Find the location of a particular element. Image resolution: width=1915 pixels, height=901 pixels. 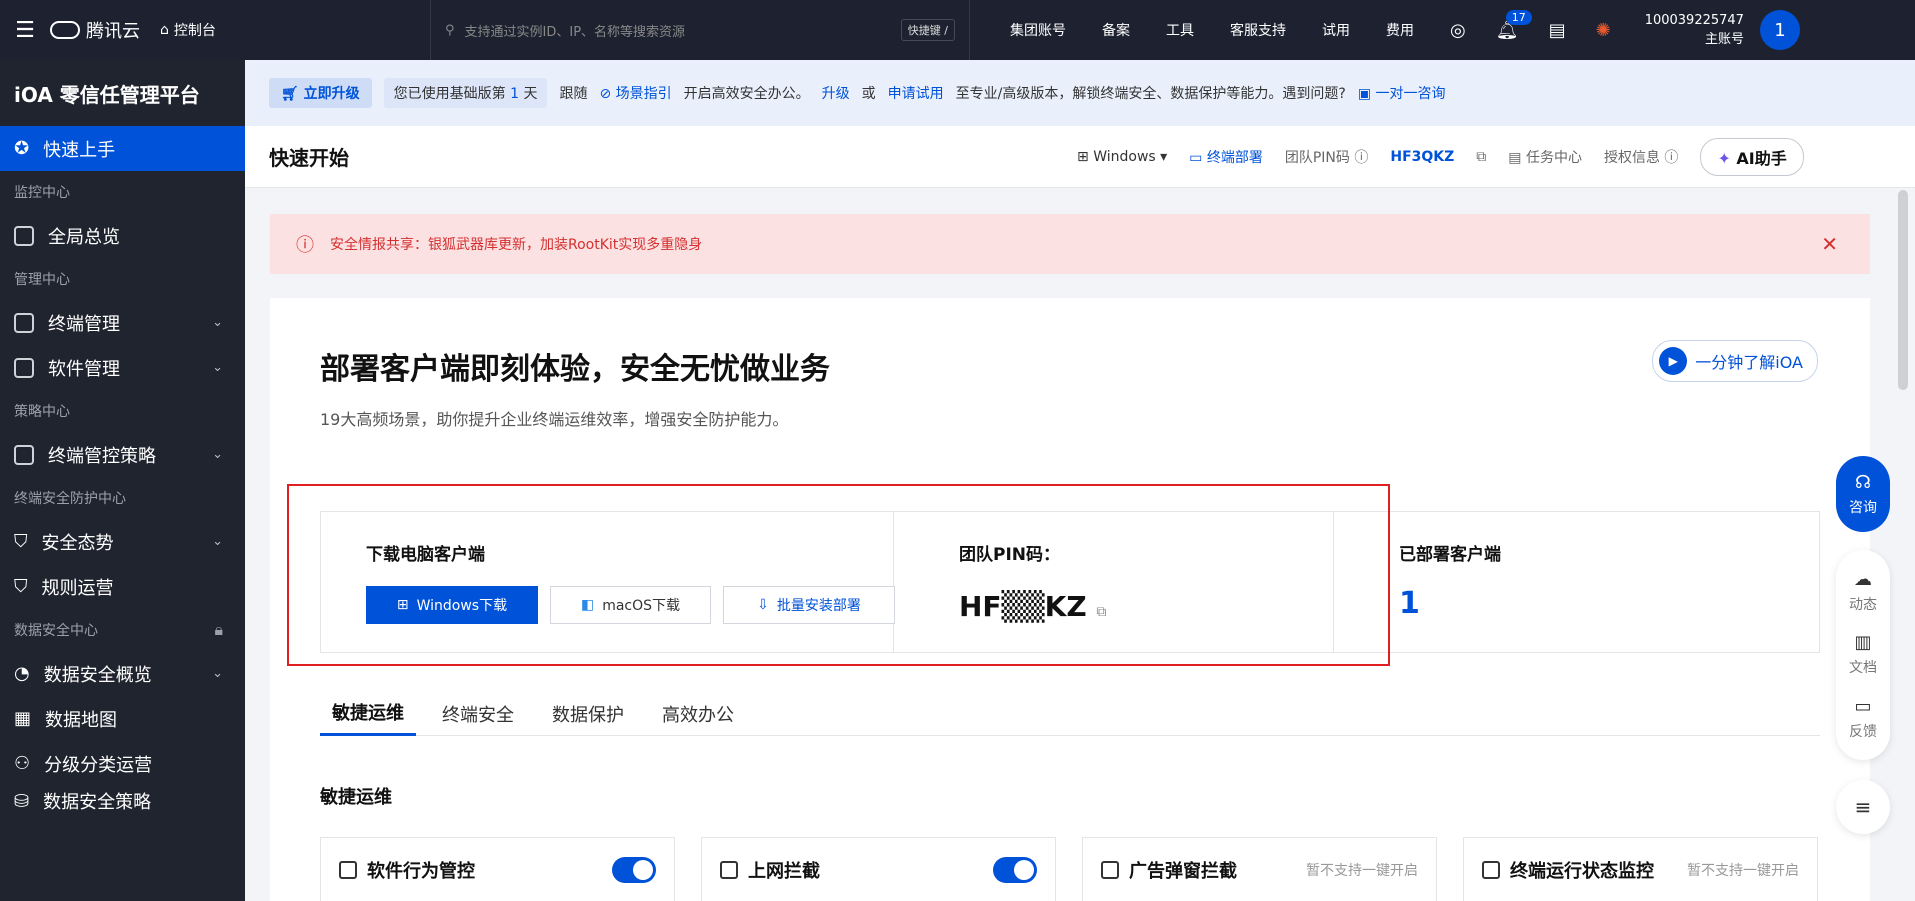

feature-name: 终端运行状态监控 is located at coordinates (1582, 871).